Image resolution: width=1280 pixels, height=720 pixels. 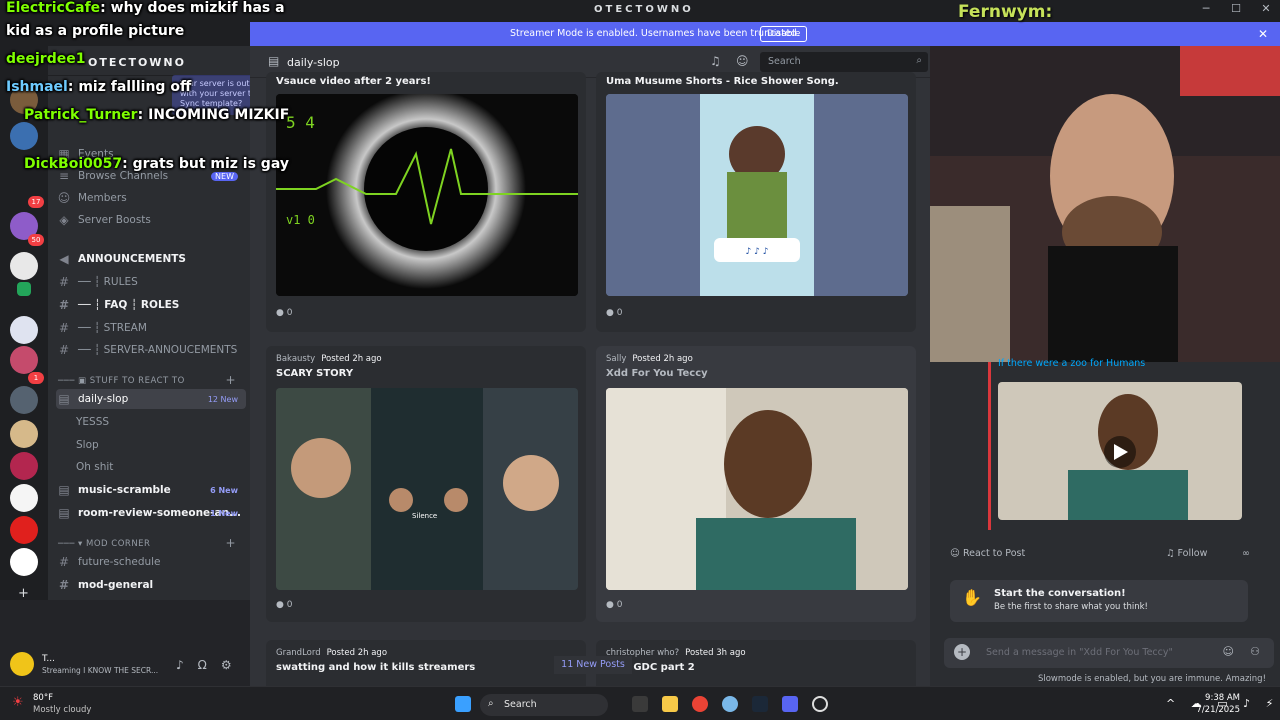 I want to click on gear-icon: ⚙, so click(x=226, y=665).